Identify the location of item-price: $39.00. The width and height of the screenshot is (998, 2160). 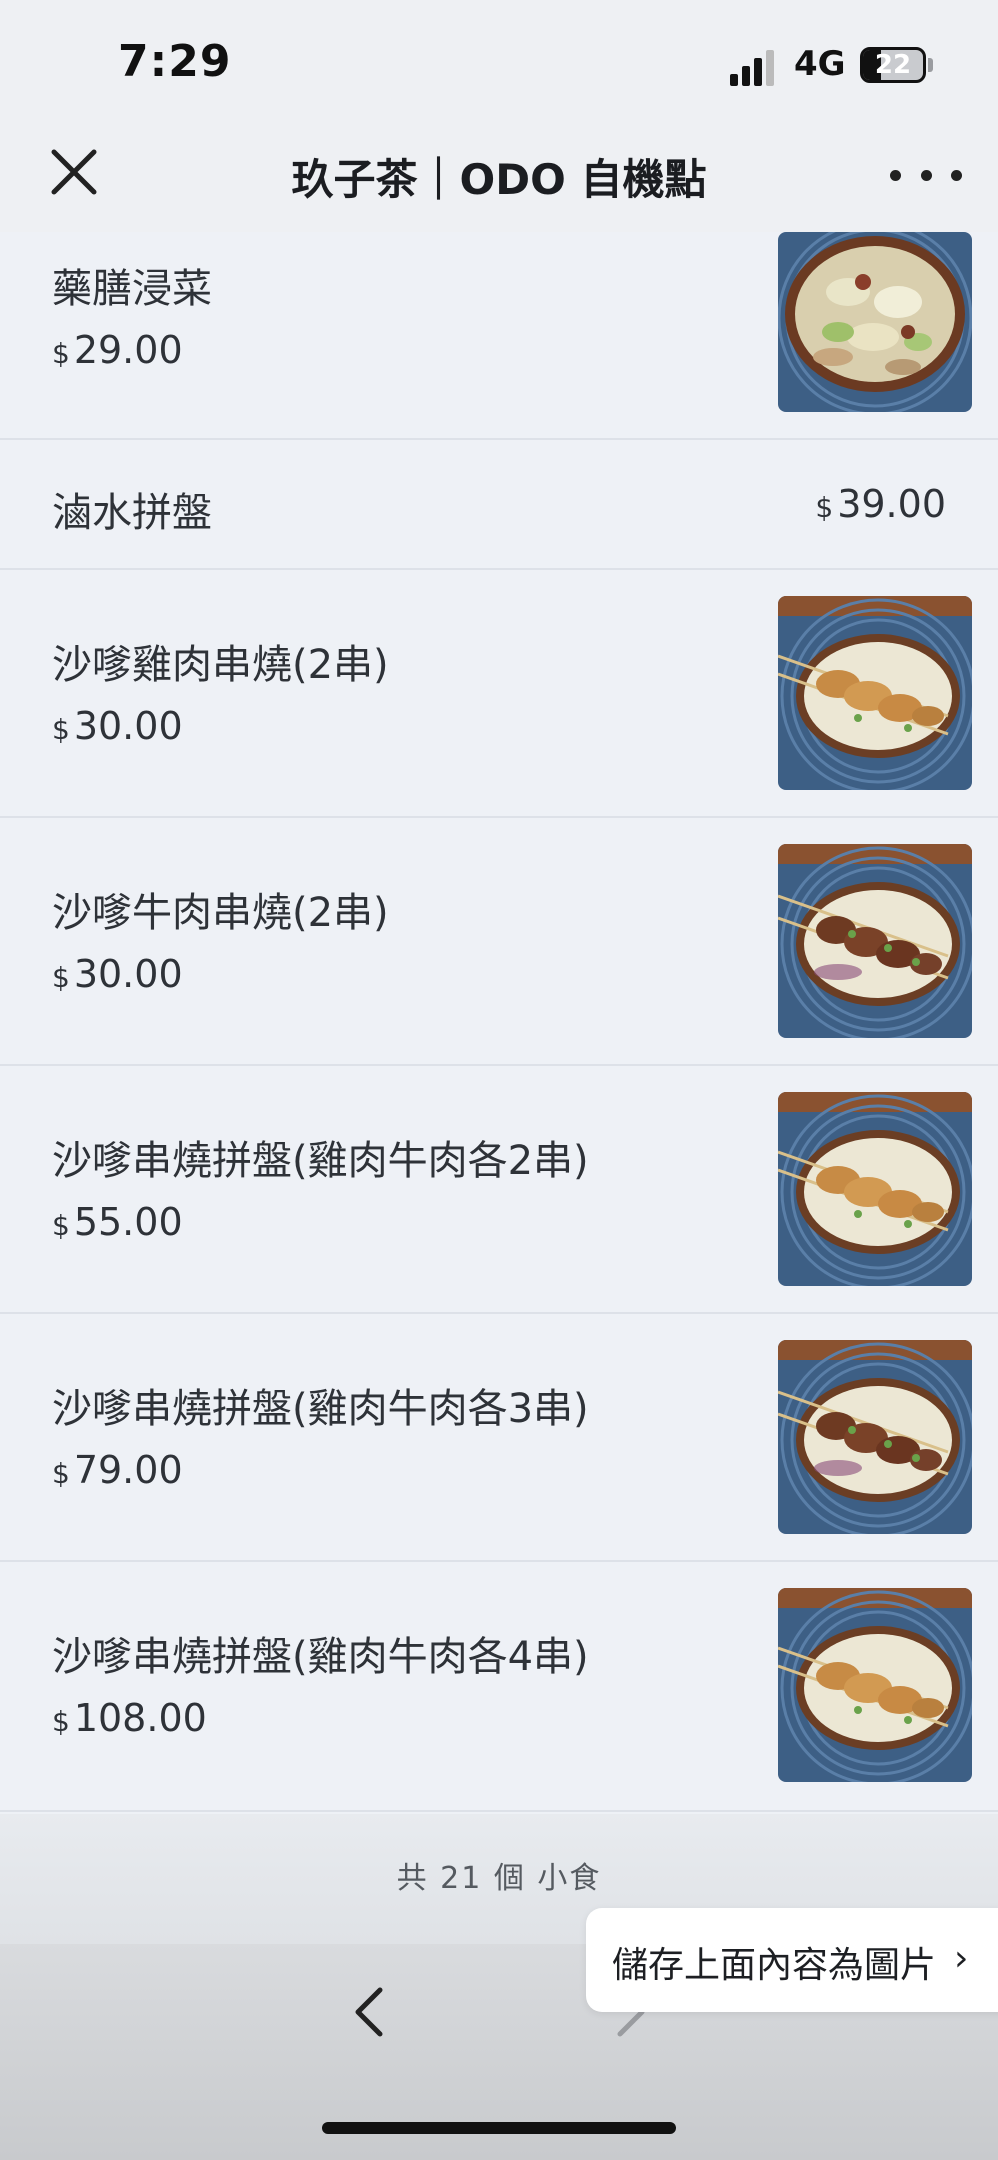
(880, 504).